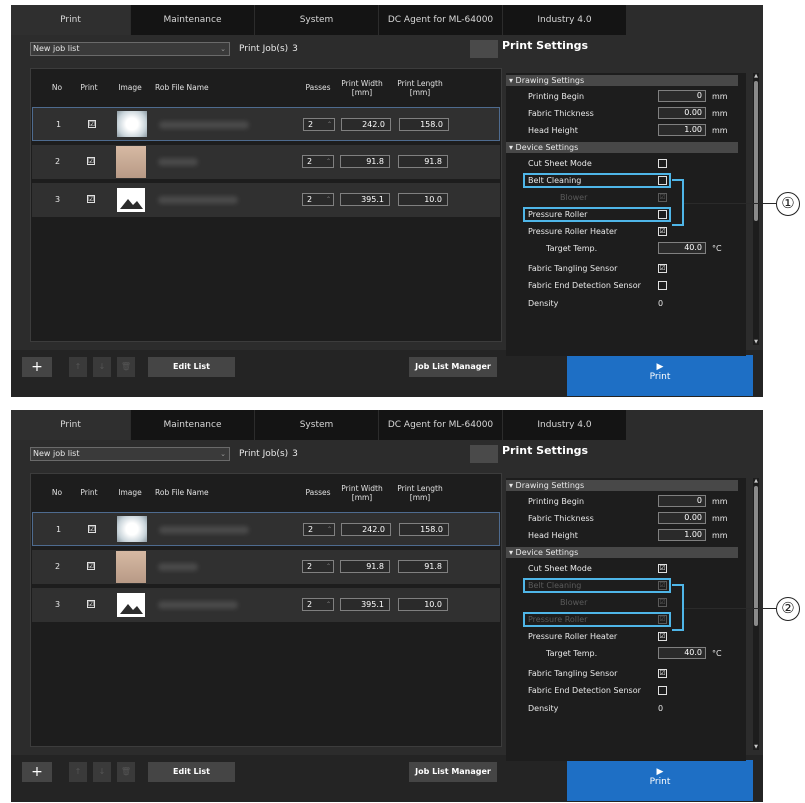 Image resolution: width=805 pixels, height=803 pixels. Describe the element at coordinates (182, 492) in the screenshot. I see `col-header-file: Rob File Name` at that location.